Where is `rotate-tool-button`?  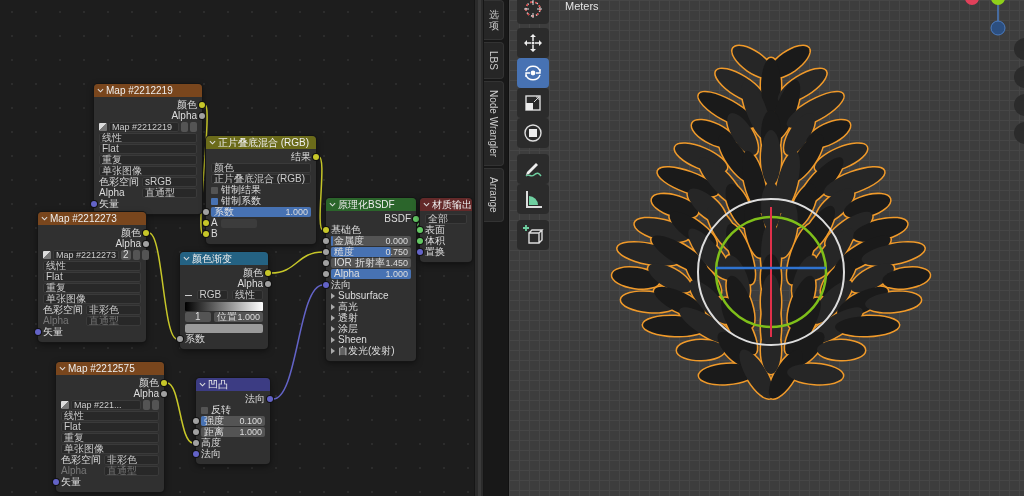
rotate-tool-button is located at coordinates (533, 73).